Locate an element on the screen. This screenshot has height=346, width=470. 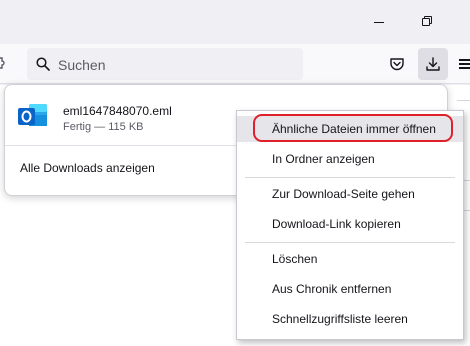
downloads-button is located at coordinates (433, 64).